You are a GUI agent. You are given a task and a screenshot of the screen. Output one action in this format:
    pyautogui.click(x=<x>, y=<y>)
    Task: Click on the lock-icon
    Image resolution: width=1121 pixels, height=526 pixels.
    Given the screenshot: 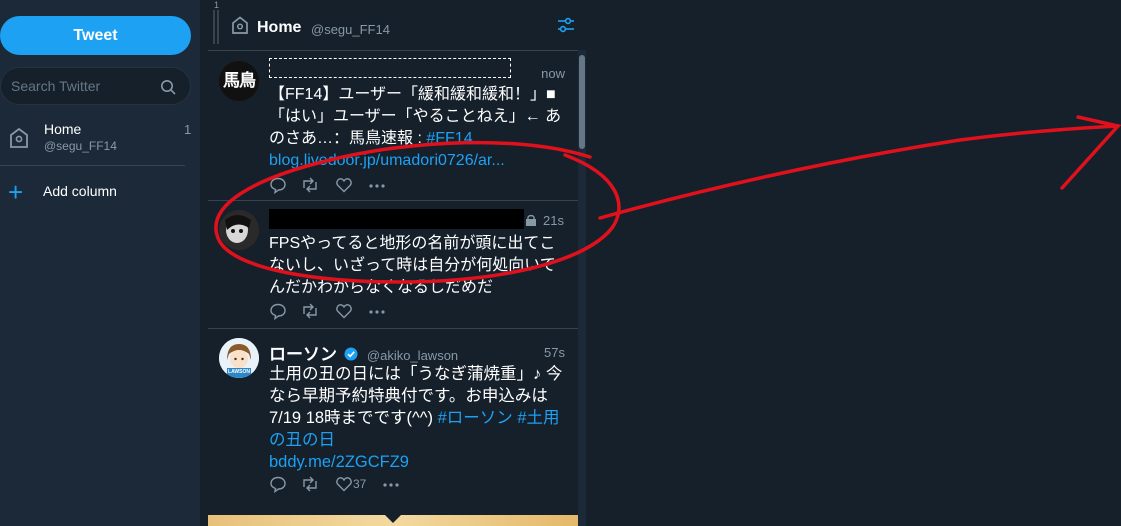 What is the action you would take?
    pyautogui.click(x=531, y=220)
    